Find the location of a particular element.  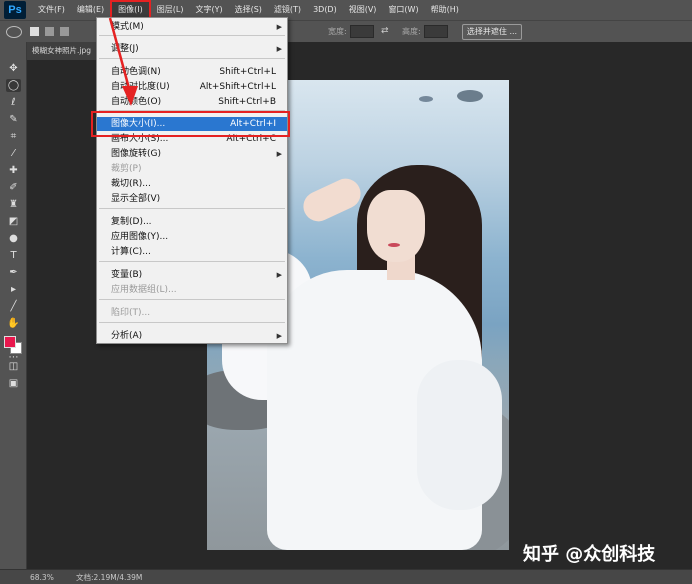

screen-mode-icon: ▣ is located at coordinates (13, 383).